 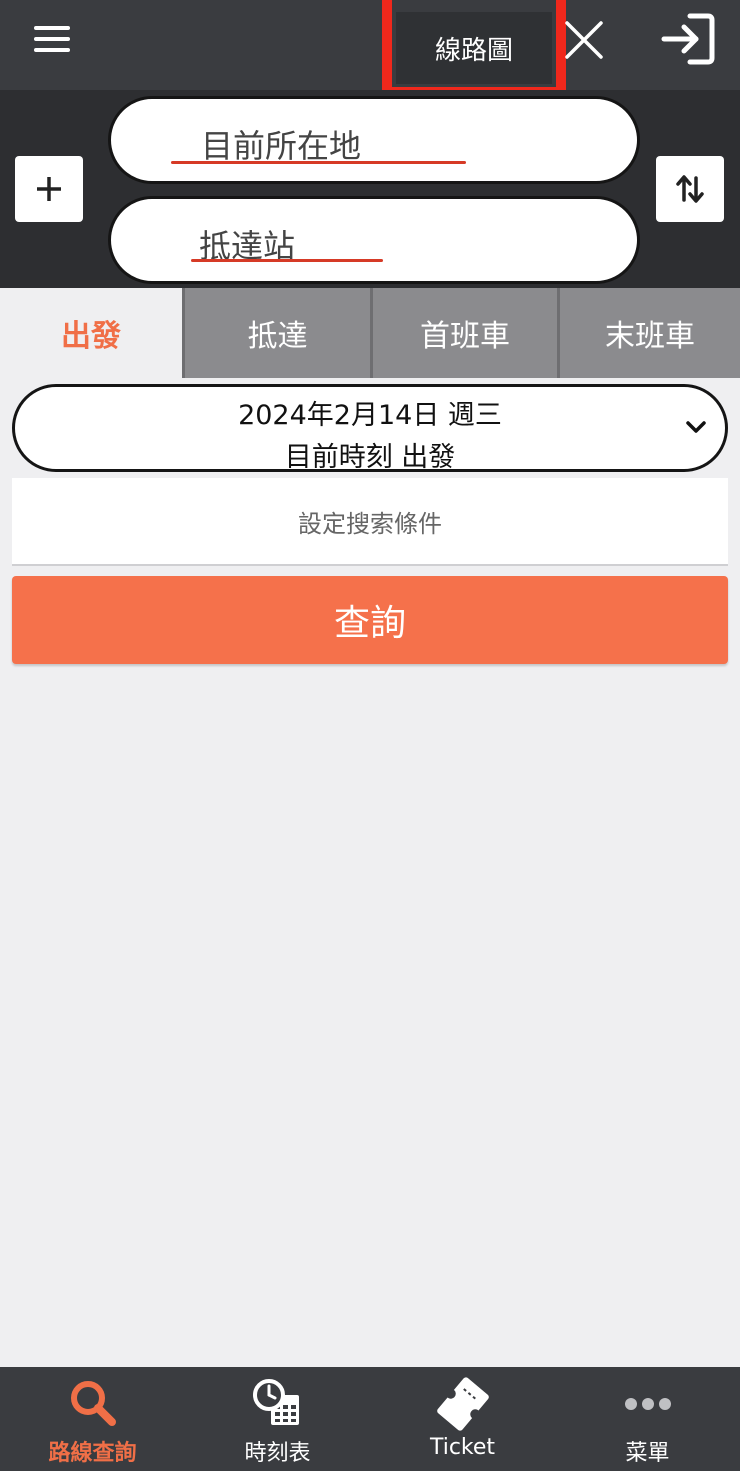 What do you see at coordinates (92, 1453) in the screenshot?
I see `nav-label: 路線查詢` at bounding box center [92, 1453].